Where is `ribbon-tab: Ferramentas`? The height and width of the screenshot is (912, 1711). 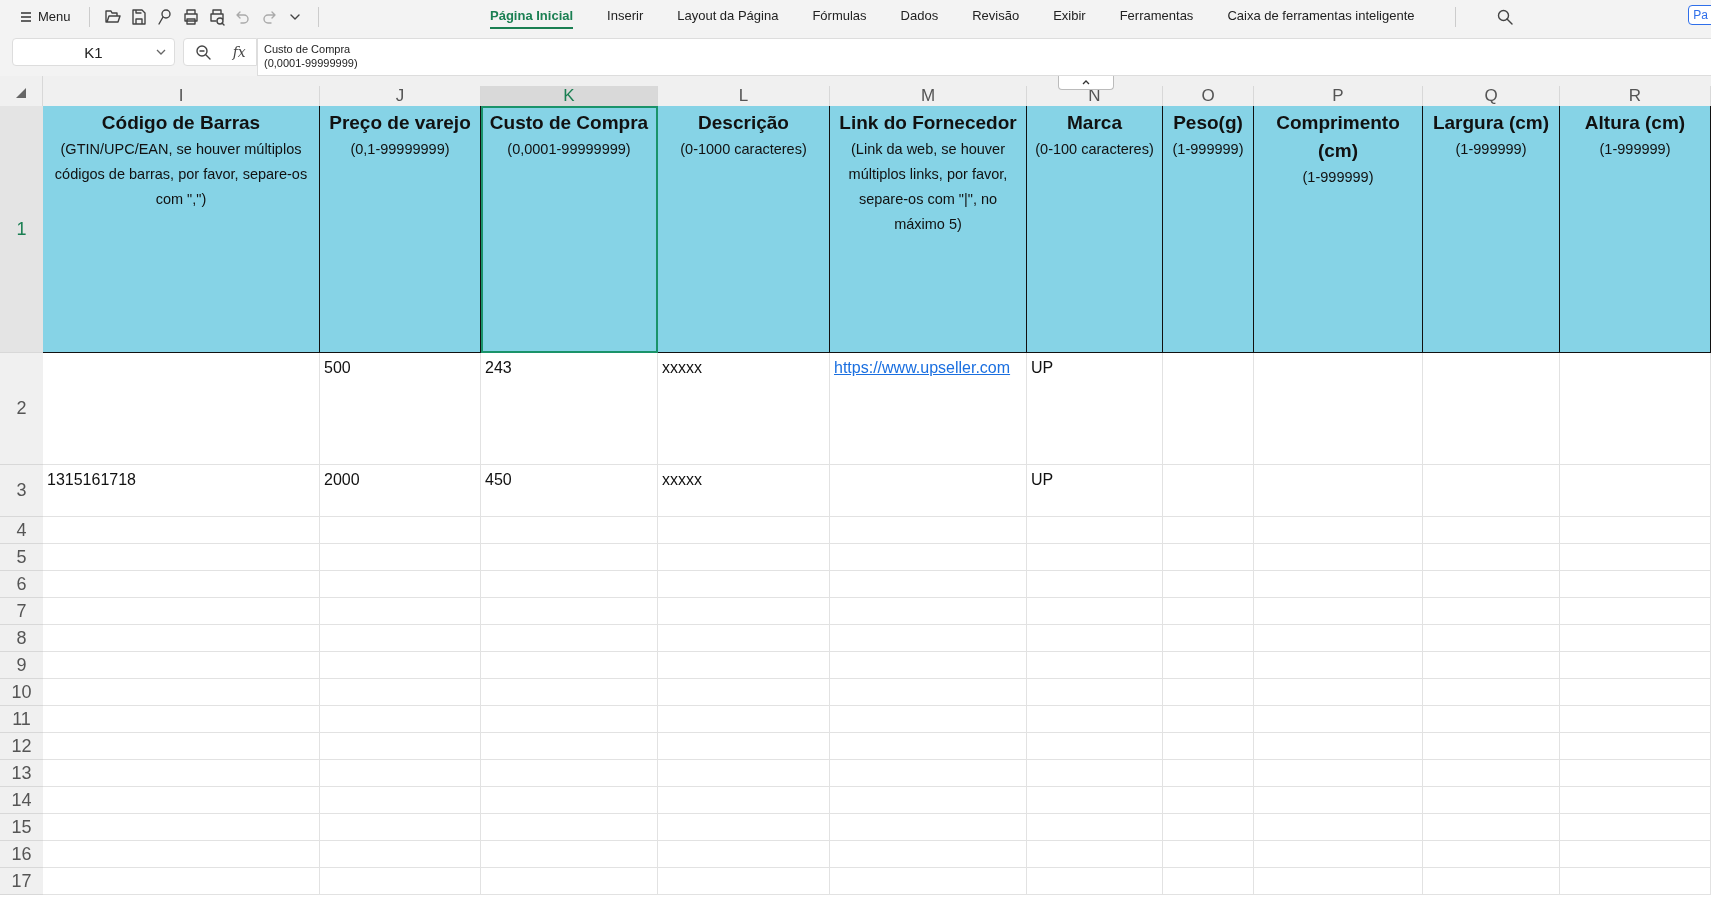
ribbon-tab: Ferramentas is located at coordinates (1156, 16).